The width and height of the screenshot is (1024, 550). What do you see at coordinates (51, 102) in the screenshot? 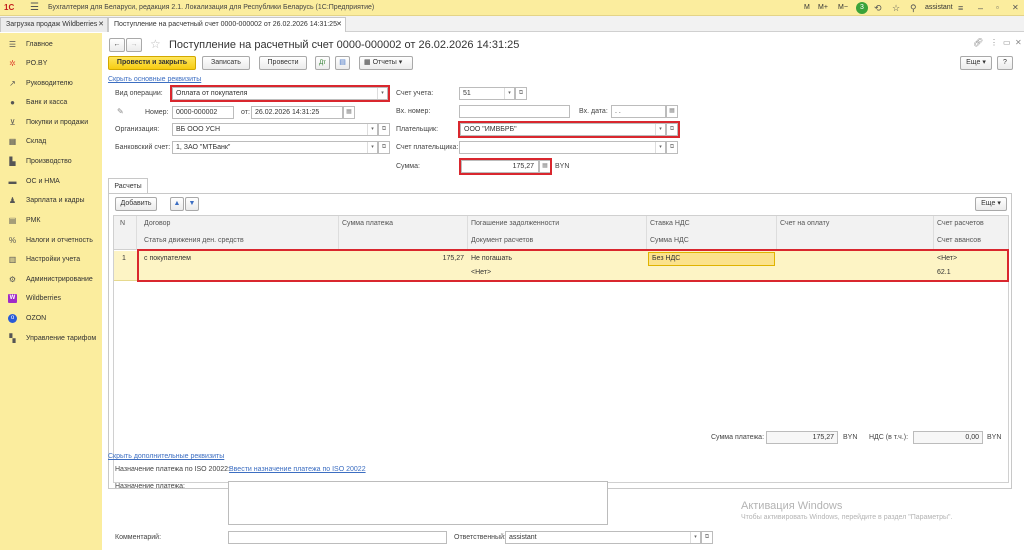
I see `sidebar-item-bank: ● Банк и касса` at bounding box center [51, 102].